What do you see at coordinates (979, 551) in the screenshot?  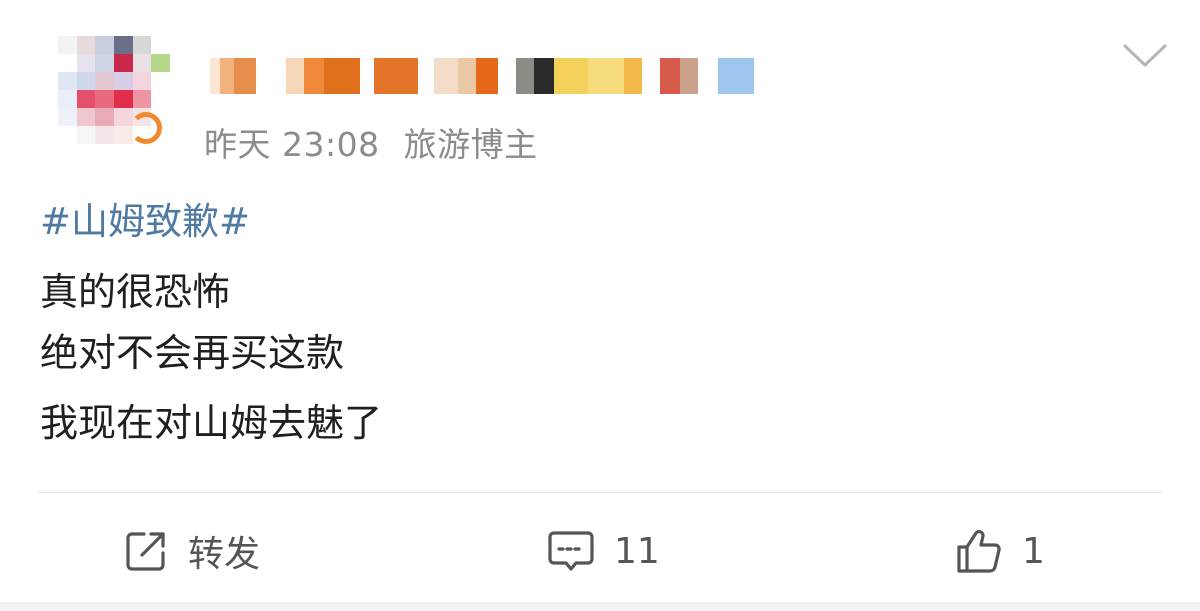 I see `thumbs-up-icon` at bounding box center [979, 551].